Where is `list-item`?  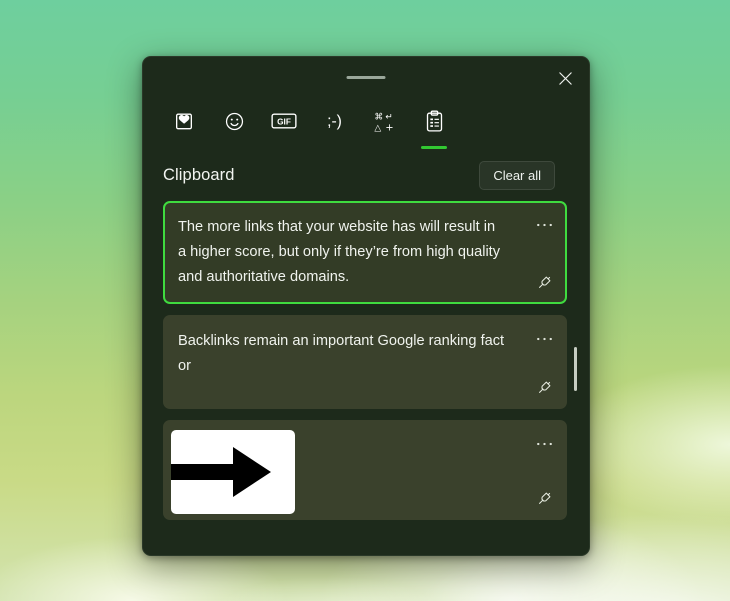
list-item is located at coordinates (365, 470).